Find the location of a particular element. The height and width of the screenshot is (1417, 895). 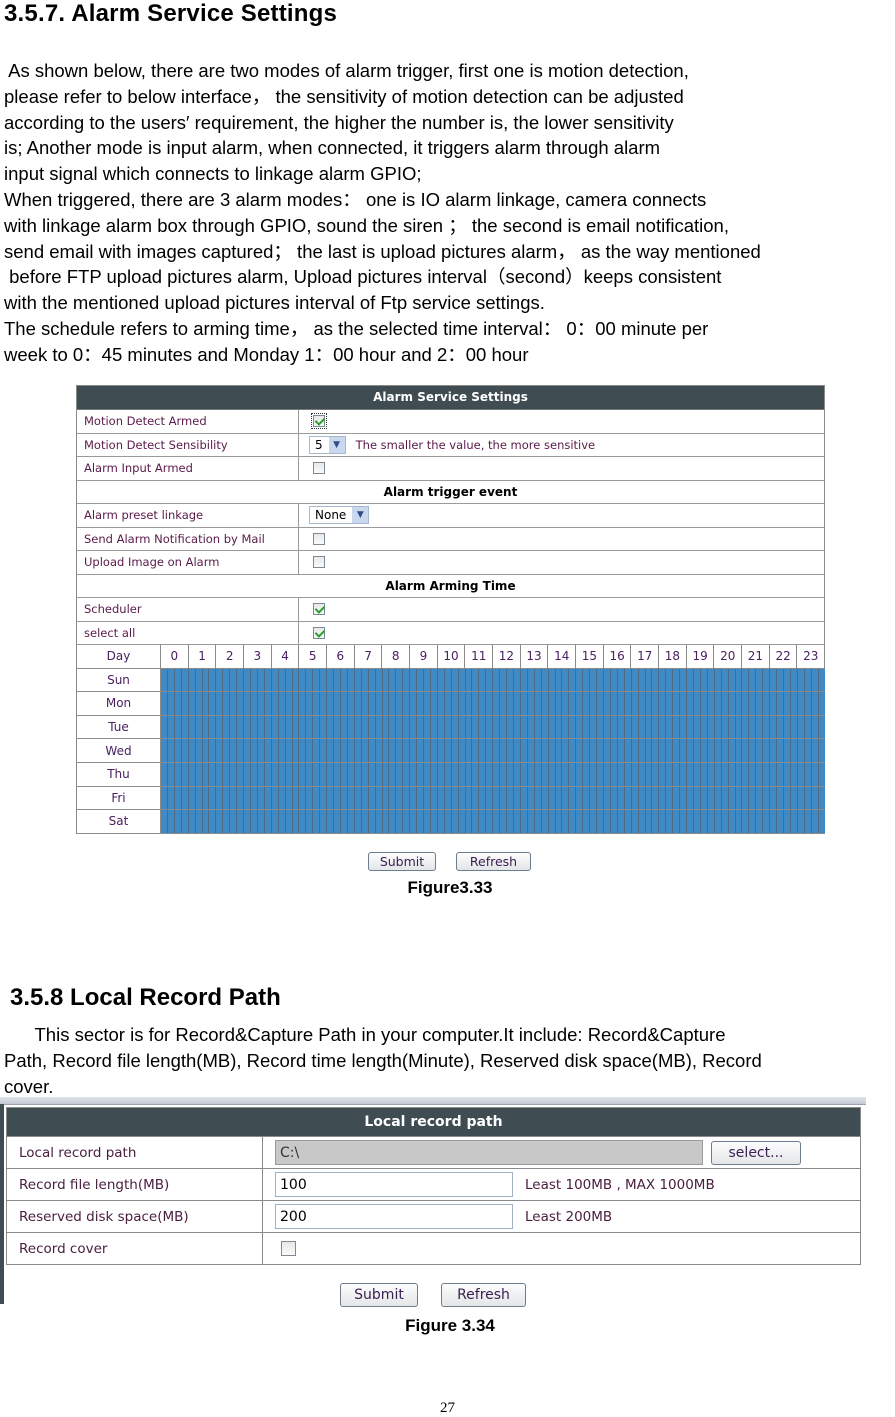

day-label: Sun is located at coordinates (119, 680).